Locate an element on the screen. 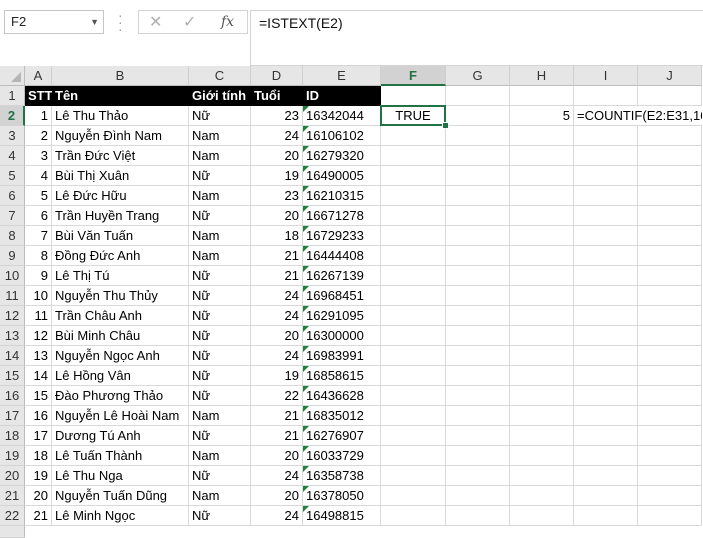 The height and width of the screenshot is (538, 703). cell-stt: 7 is located at coordinates (38, 236).